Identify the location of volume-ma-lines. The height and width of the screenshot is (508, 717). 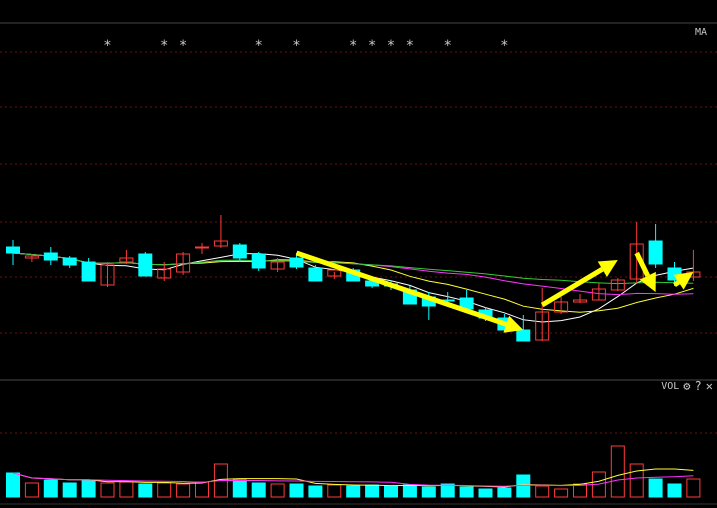
(353, 478).